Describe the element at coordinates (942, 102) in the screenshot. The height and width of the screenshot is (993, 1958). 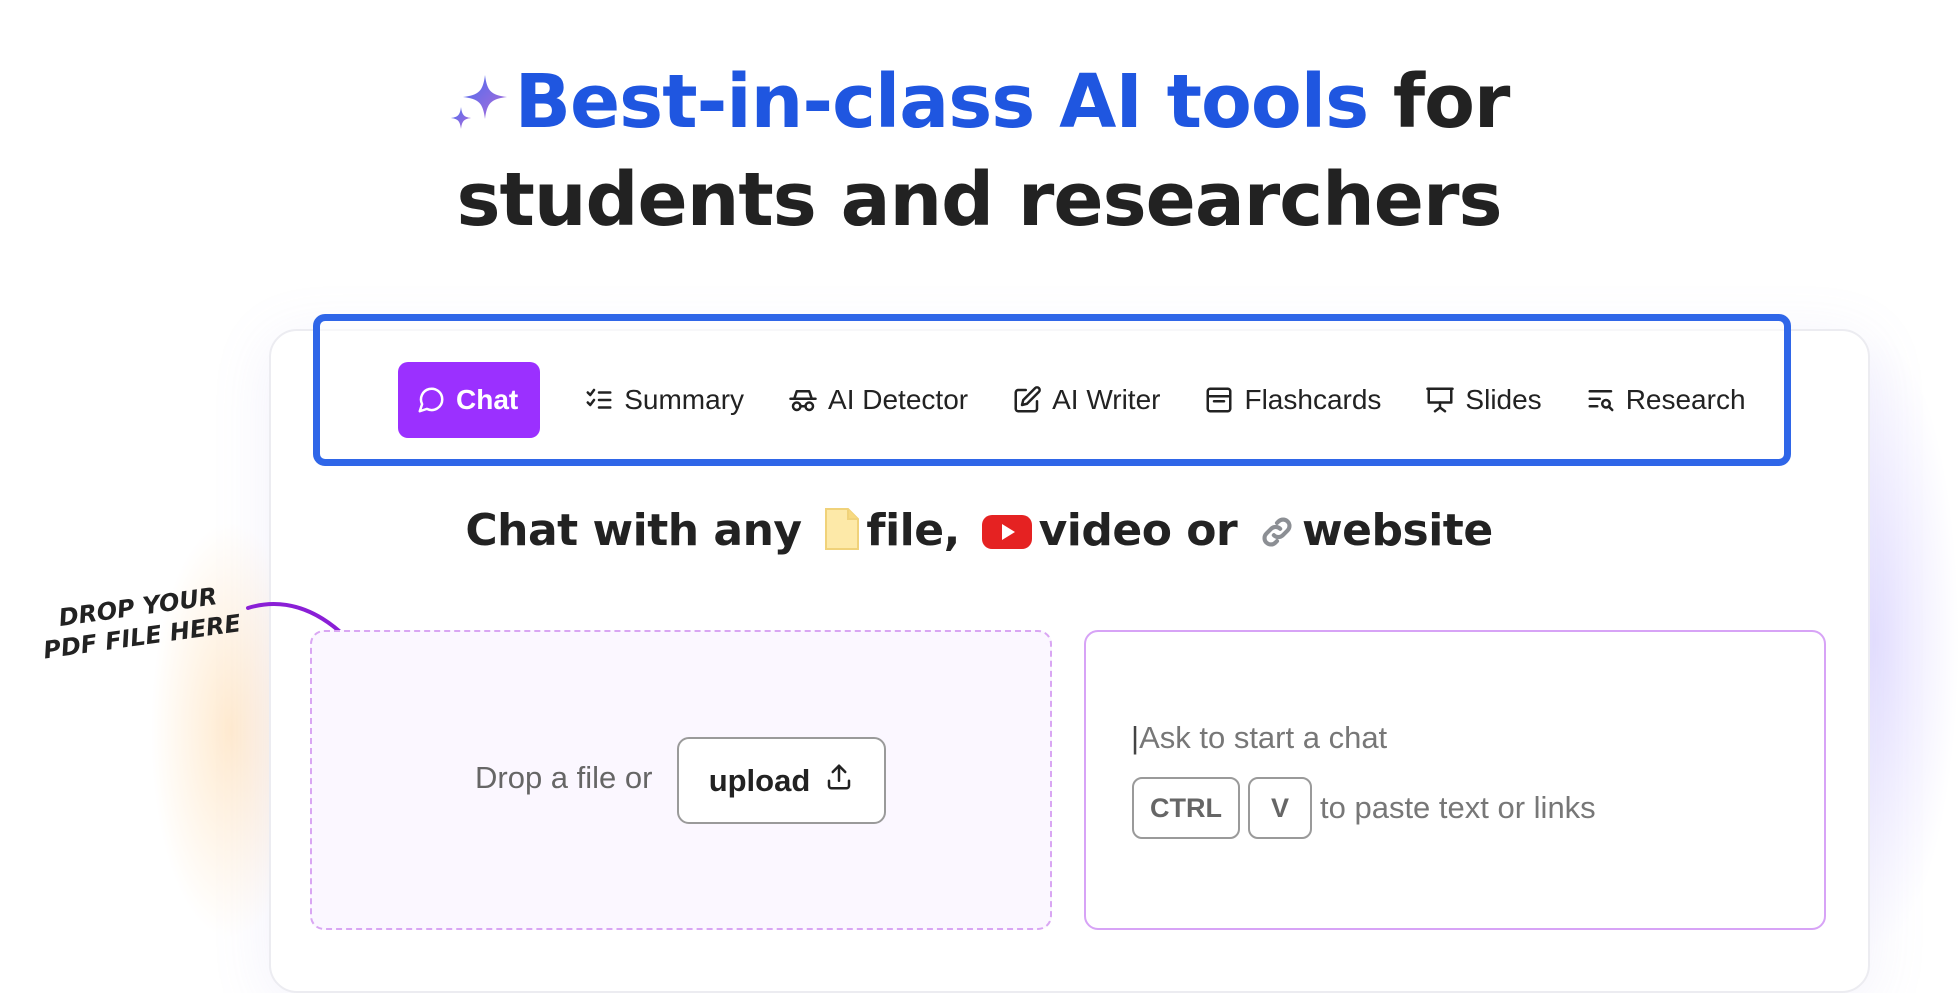
I see `title-accent: Best-in-class AI tools` at that location.